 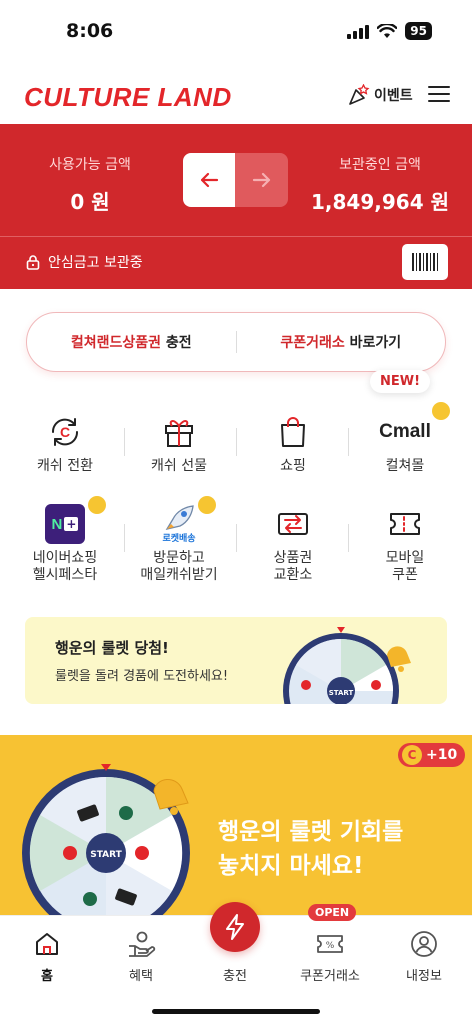 I want to click on event-button: 이벤트, so click(x=380, y=95).